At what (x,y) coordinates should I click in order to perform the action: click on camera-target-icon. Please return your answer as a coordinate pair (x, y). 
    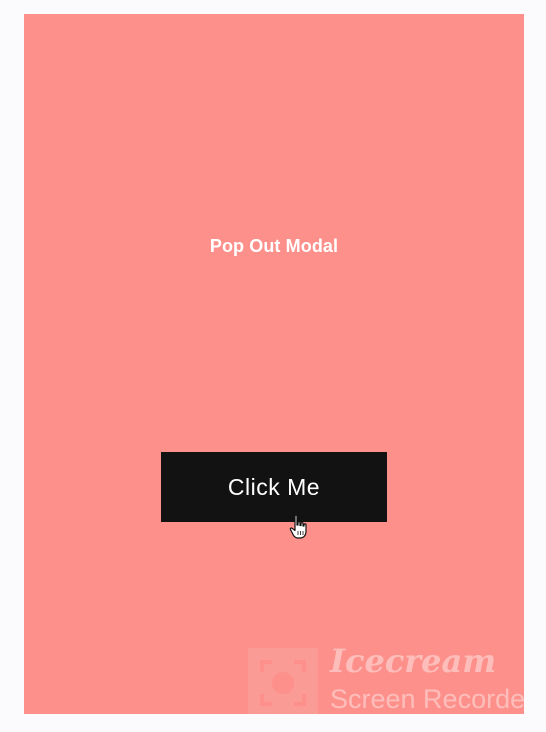
    Looking at the image, I should click on (283, 681).